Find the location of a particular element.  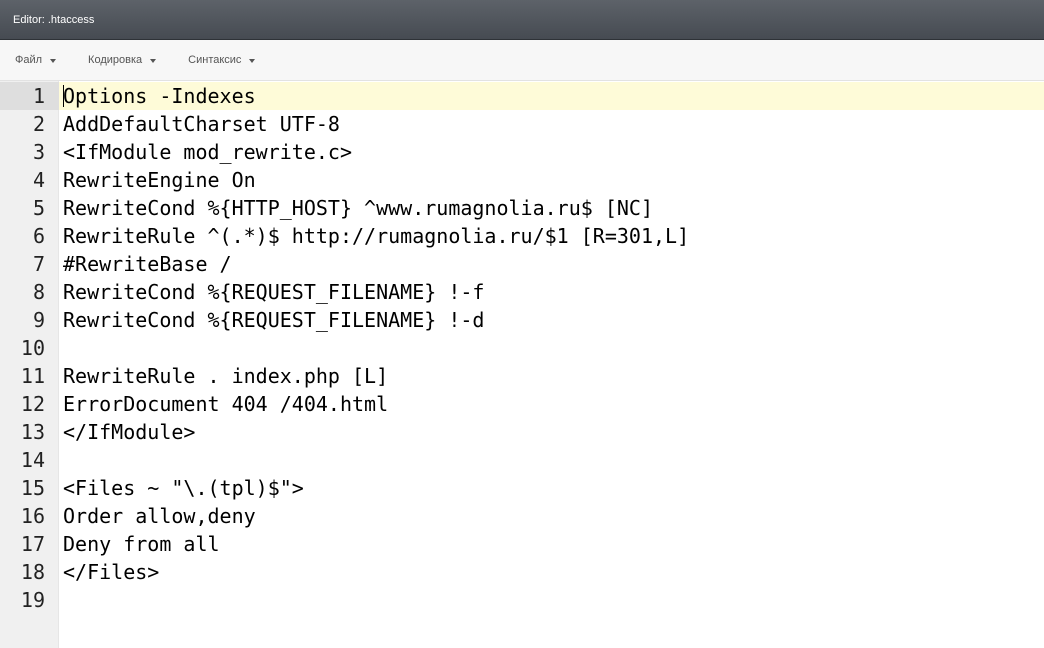

menu-encoding: Кодировка is located at coordinates (122, 60).